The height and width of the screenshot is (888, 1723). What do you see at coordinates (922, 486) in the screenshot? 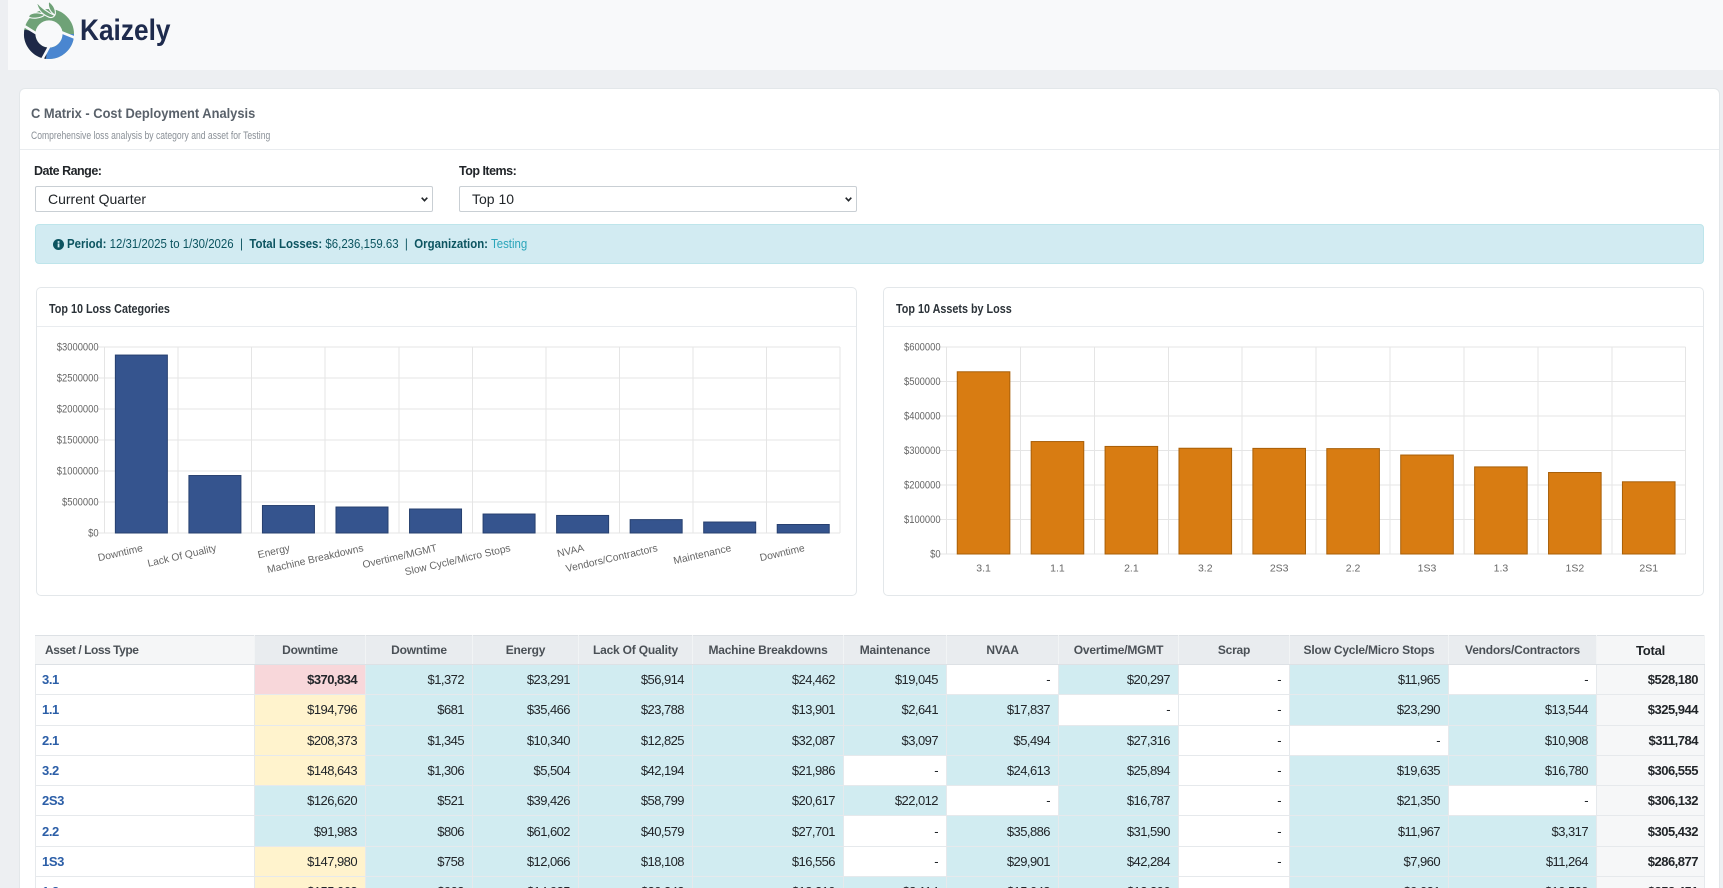
I see `svg-text: $200000` at bounding box center [922, 486].